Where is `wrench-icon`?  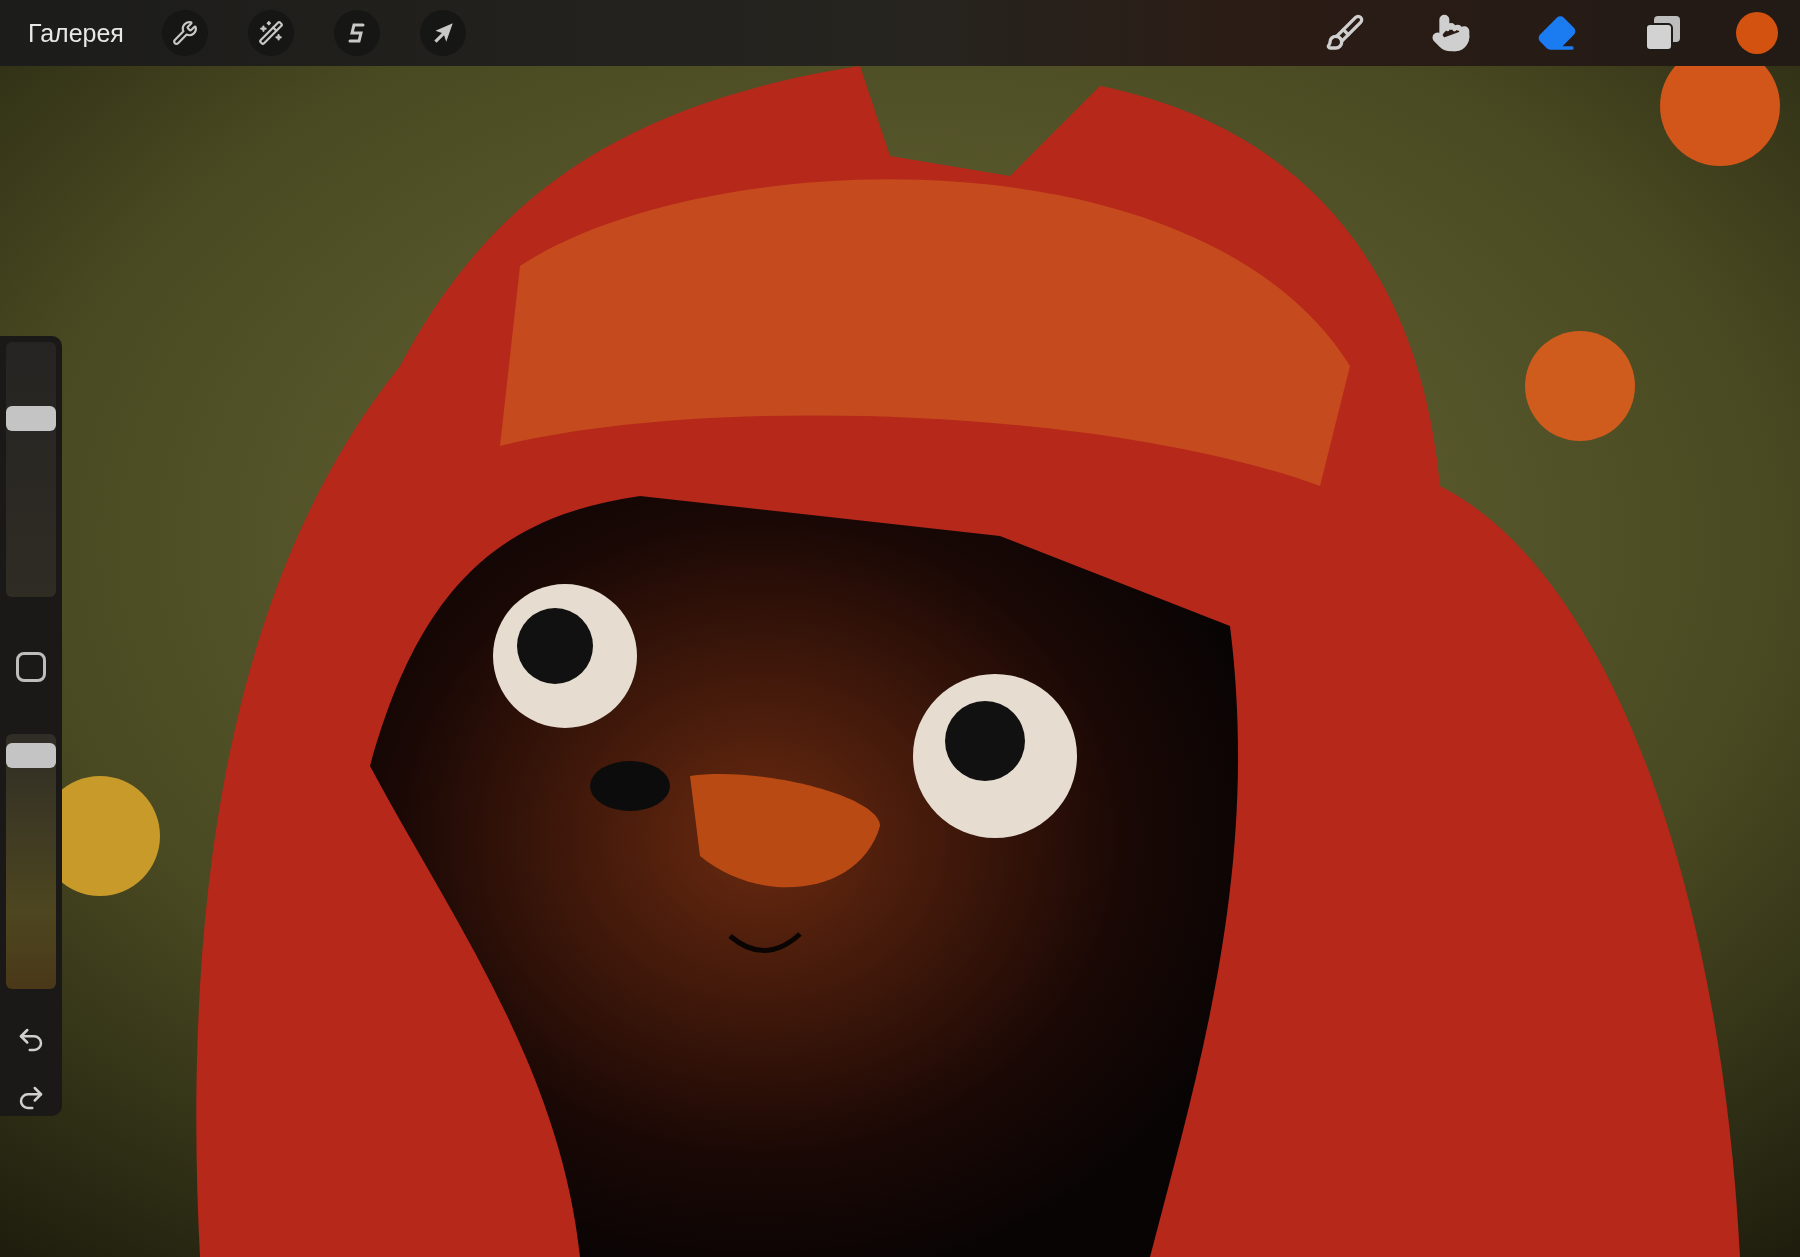 wrench-icon is located at coordinates (184, 33).